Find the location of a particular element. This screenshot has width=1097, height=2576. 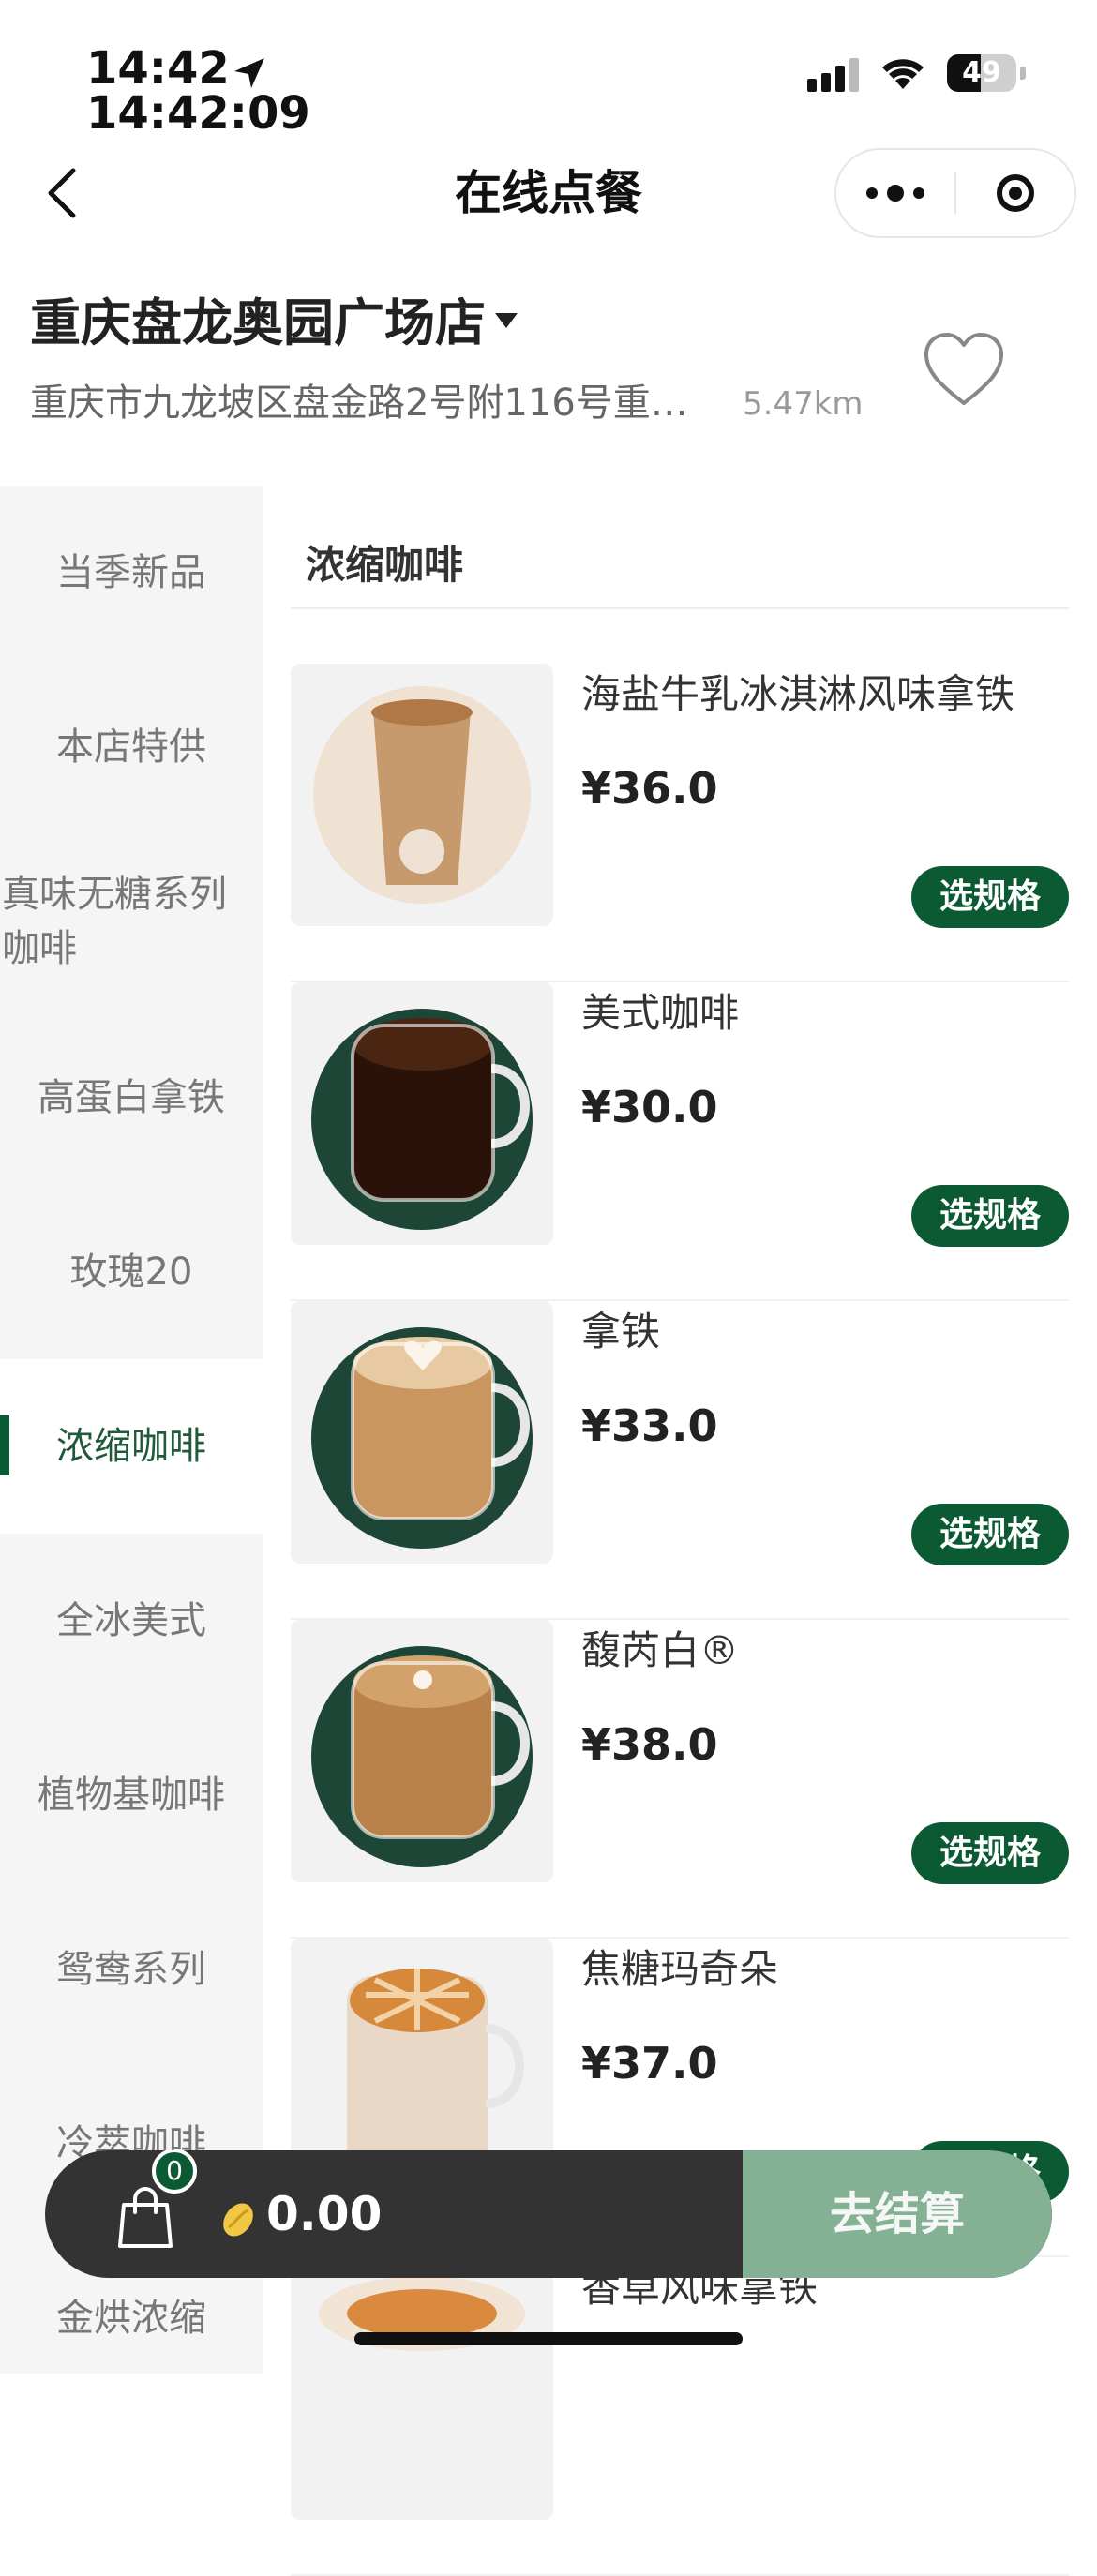

battery-cap is located at coordinates (1023, 73).